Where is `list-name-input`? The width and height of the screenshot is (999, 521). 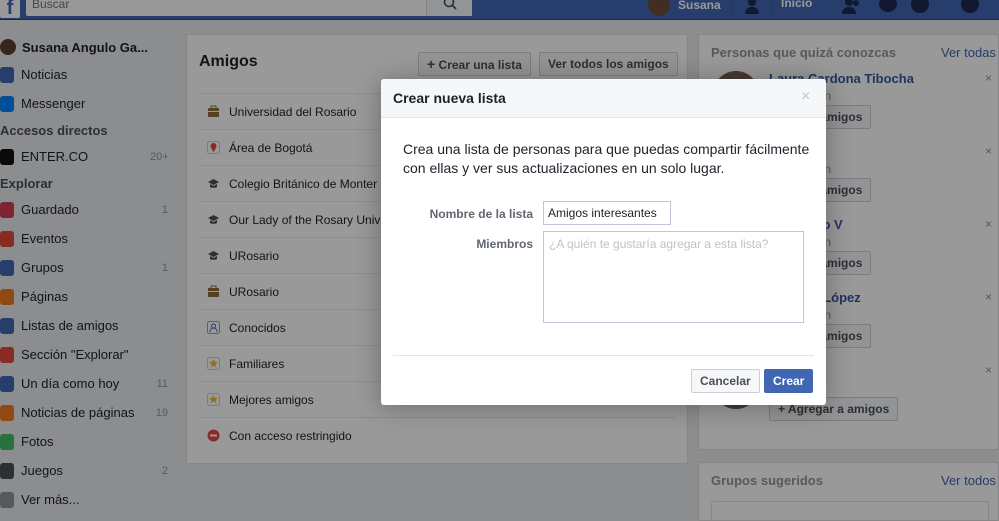 list-name-input is located at coordinates (607, 213).